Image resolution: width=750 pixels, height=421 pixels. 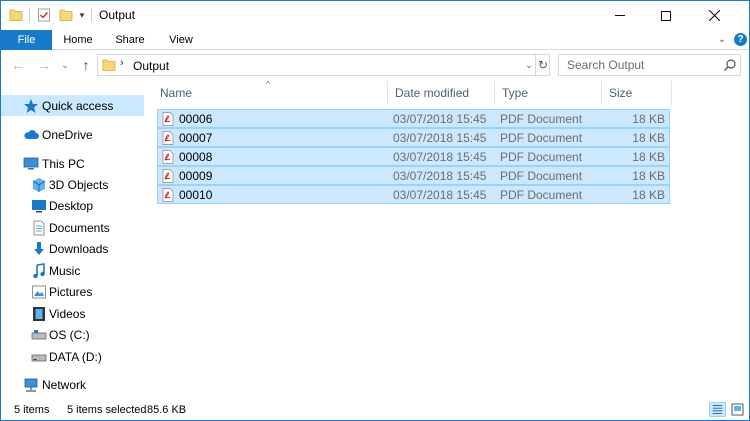 I want to click on sidebar-item-label: Desktop, so click(x=71, y=206).